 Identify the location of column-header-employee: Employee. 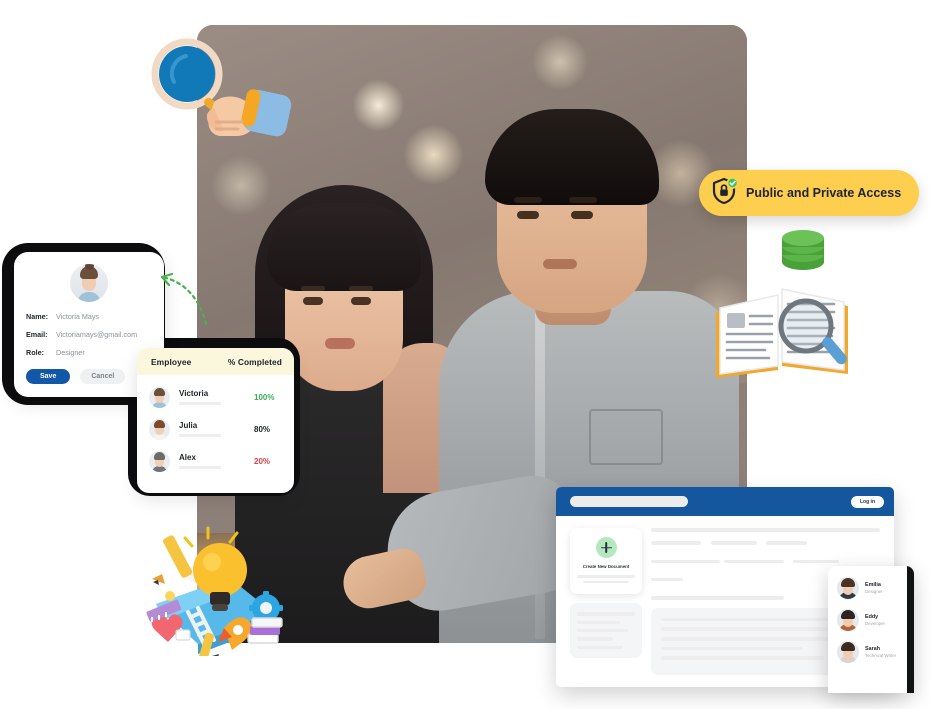
(171, 362).